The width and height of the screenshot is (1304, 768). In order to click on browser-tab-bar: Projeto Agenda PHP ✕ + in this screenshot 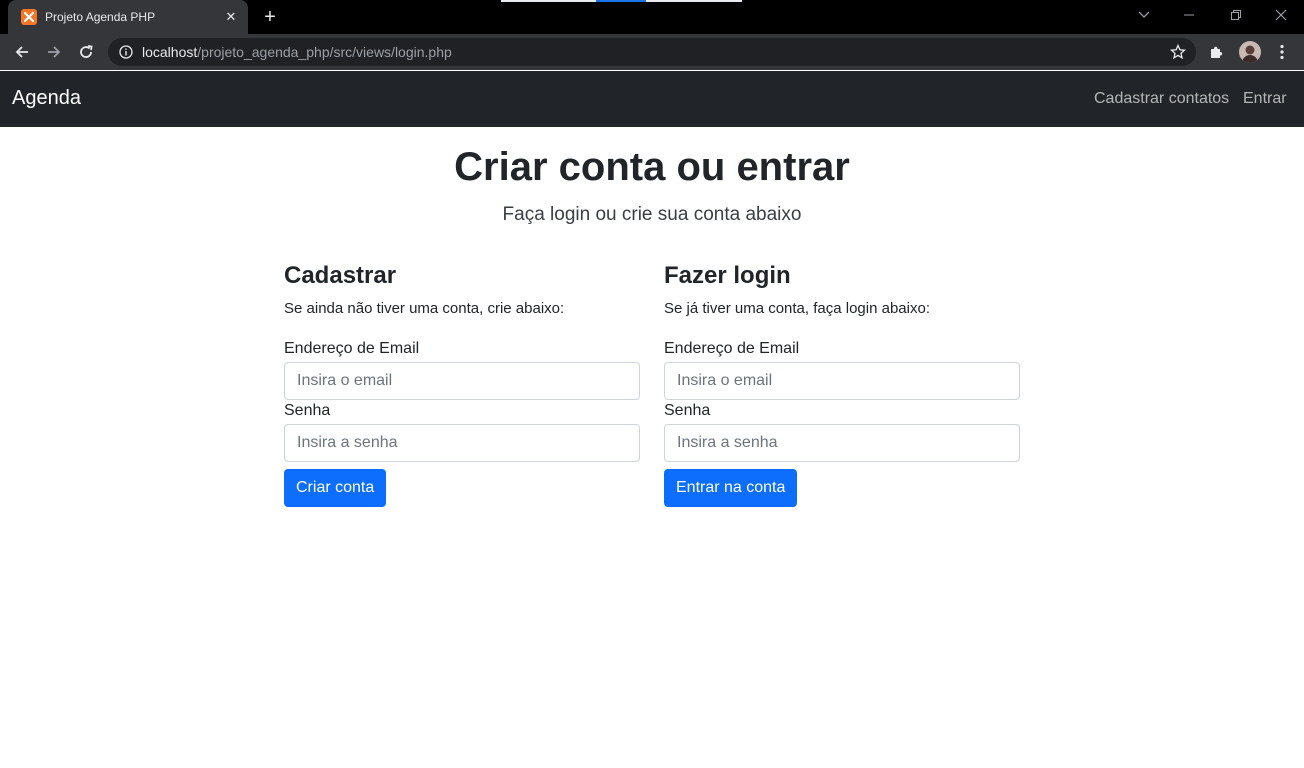, I will do `click(652, 17)`.